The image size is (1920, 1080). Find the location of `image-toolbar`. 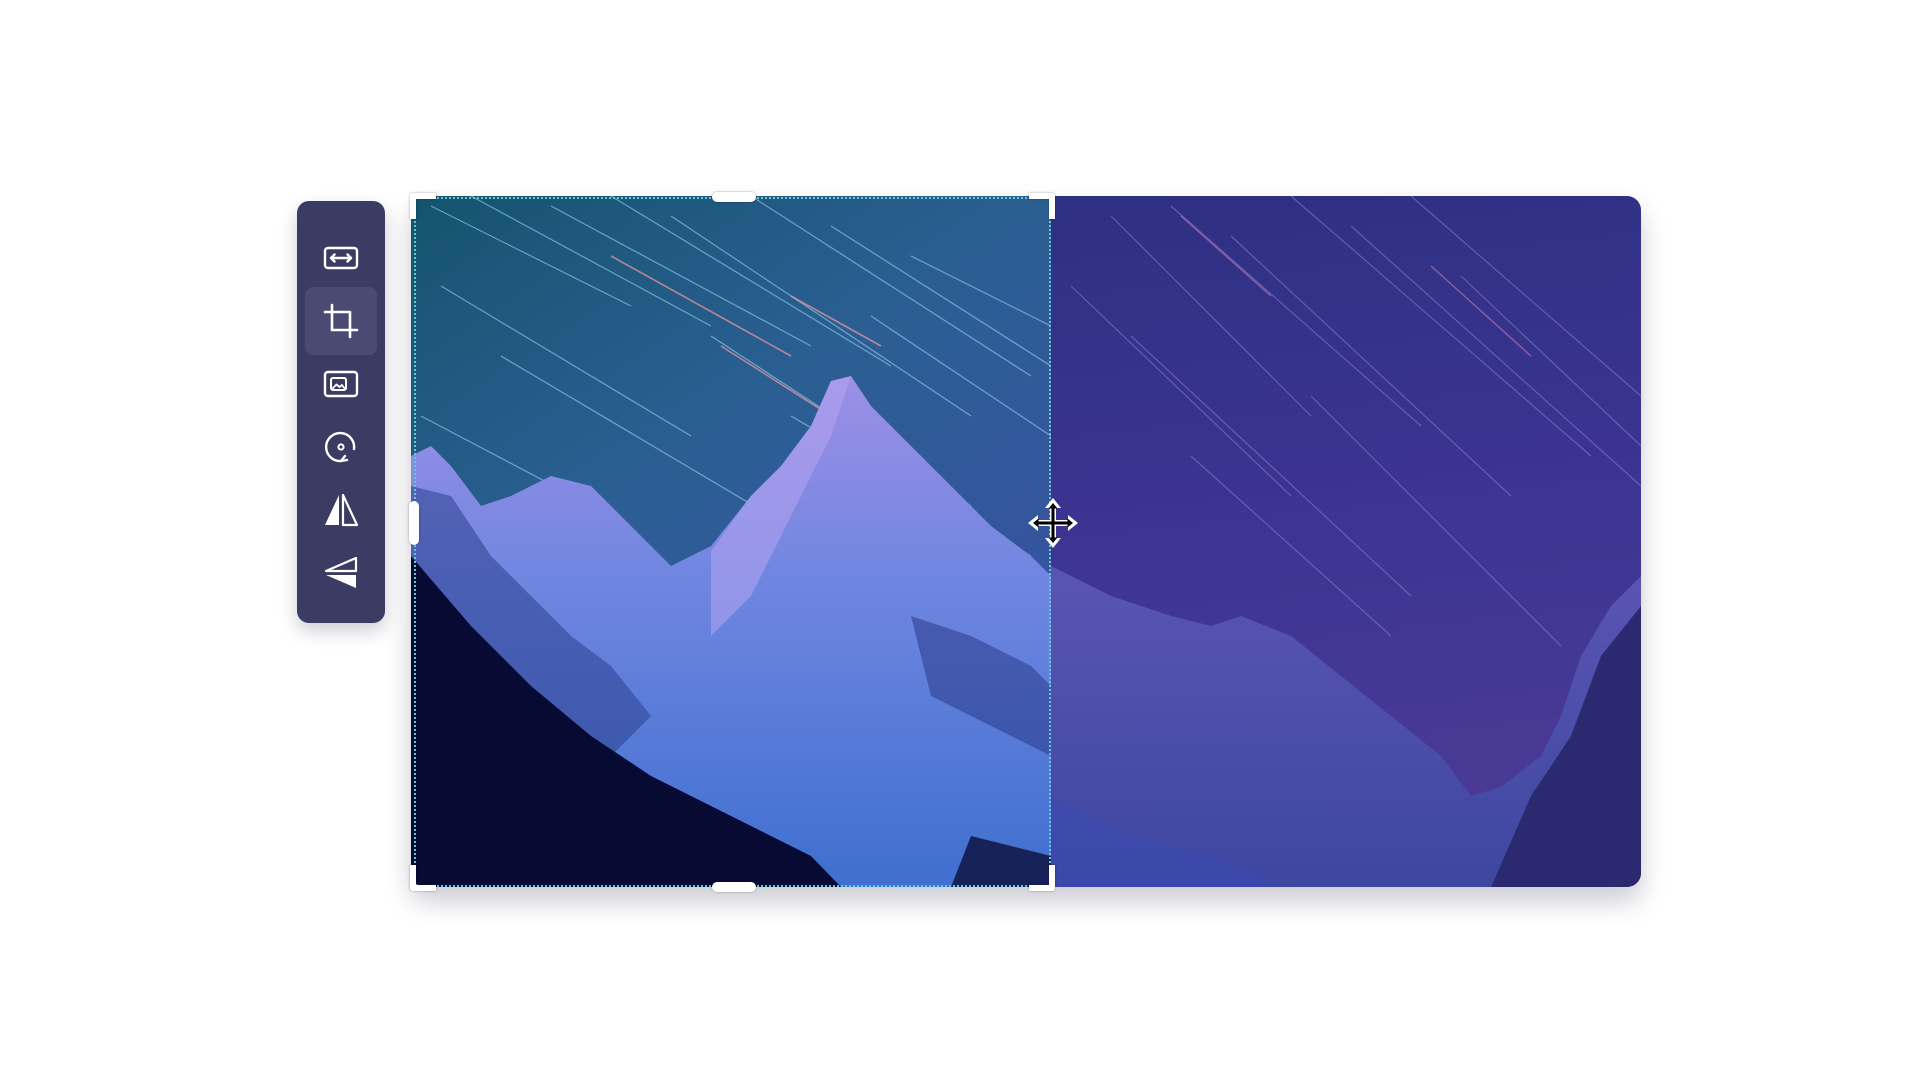

image-toolbar is located at coordinates (341, 412).